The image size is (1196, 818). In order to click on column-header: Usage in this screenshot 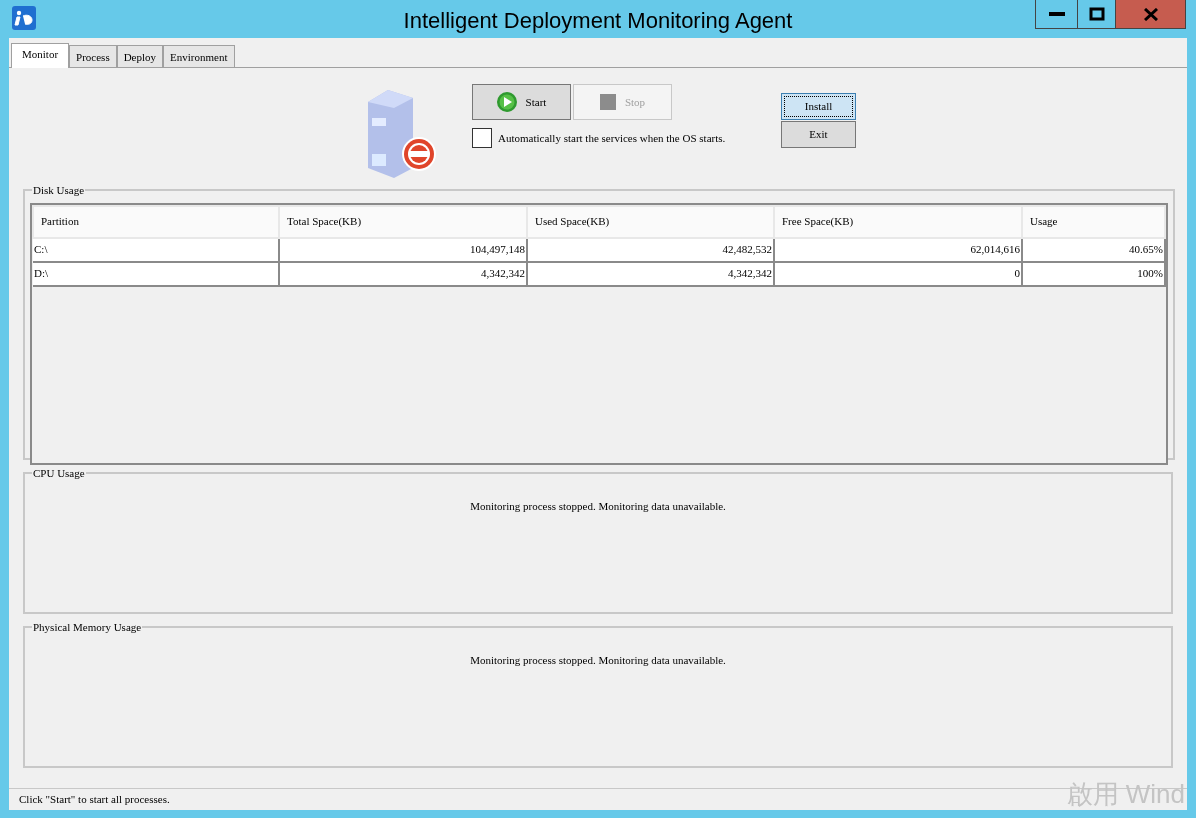, I will do `click(1093, 221)`.